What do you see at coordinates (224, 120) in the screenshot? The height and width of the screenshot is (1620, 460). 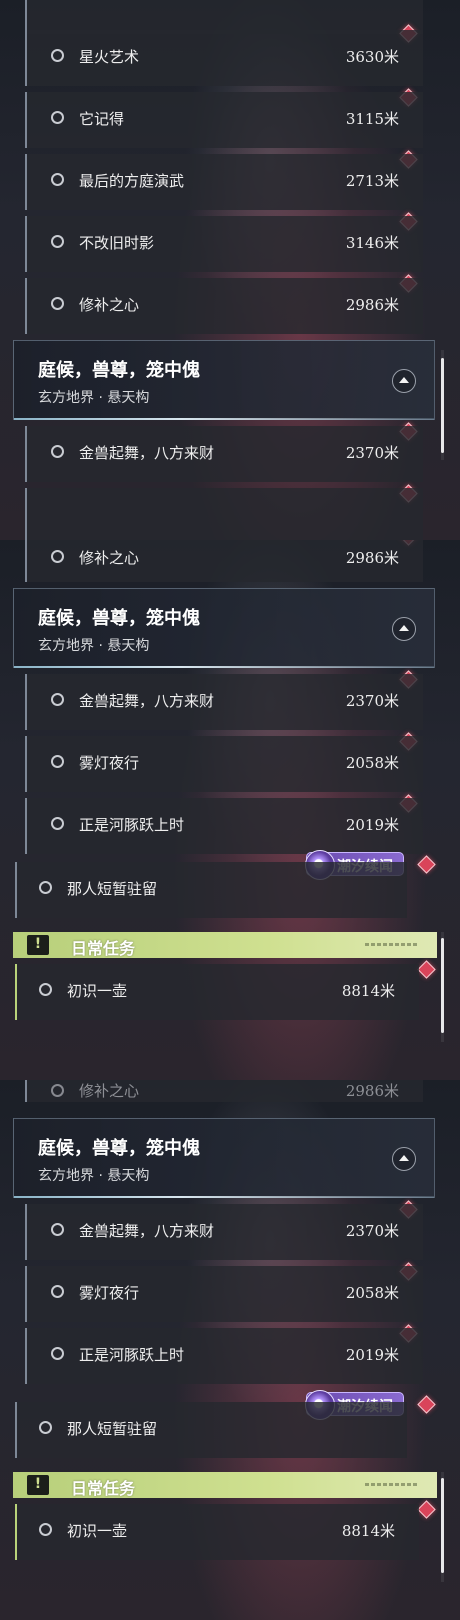 I see `quest-row-taji: 它记得 3115米` at bounding box center [224, 120].